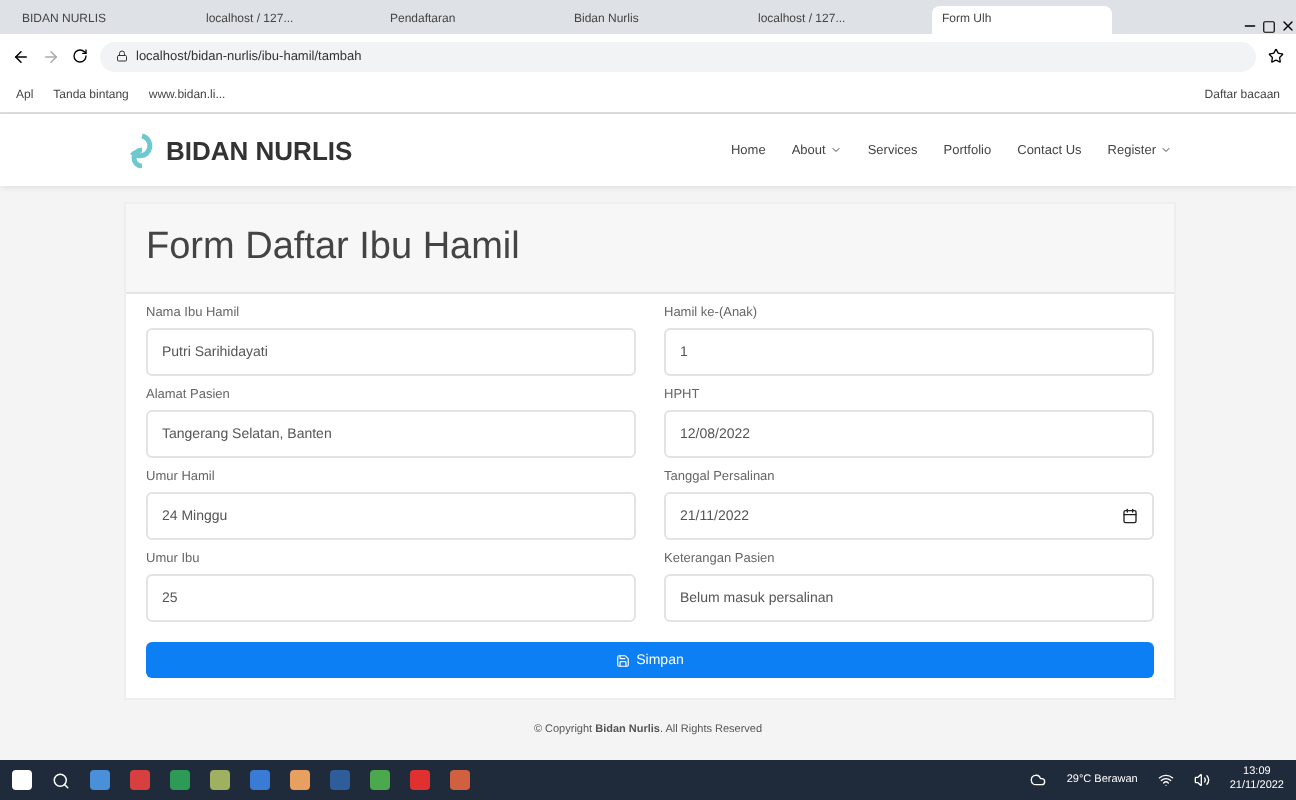 This screenshot has width=1296, height=800. What do you see at coordinates (142, 150) in the screenshot?
I see `logo-icon` at bounding box center [142, 150].